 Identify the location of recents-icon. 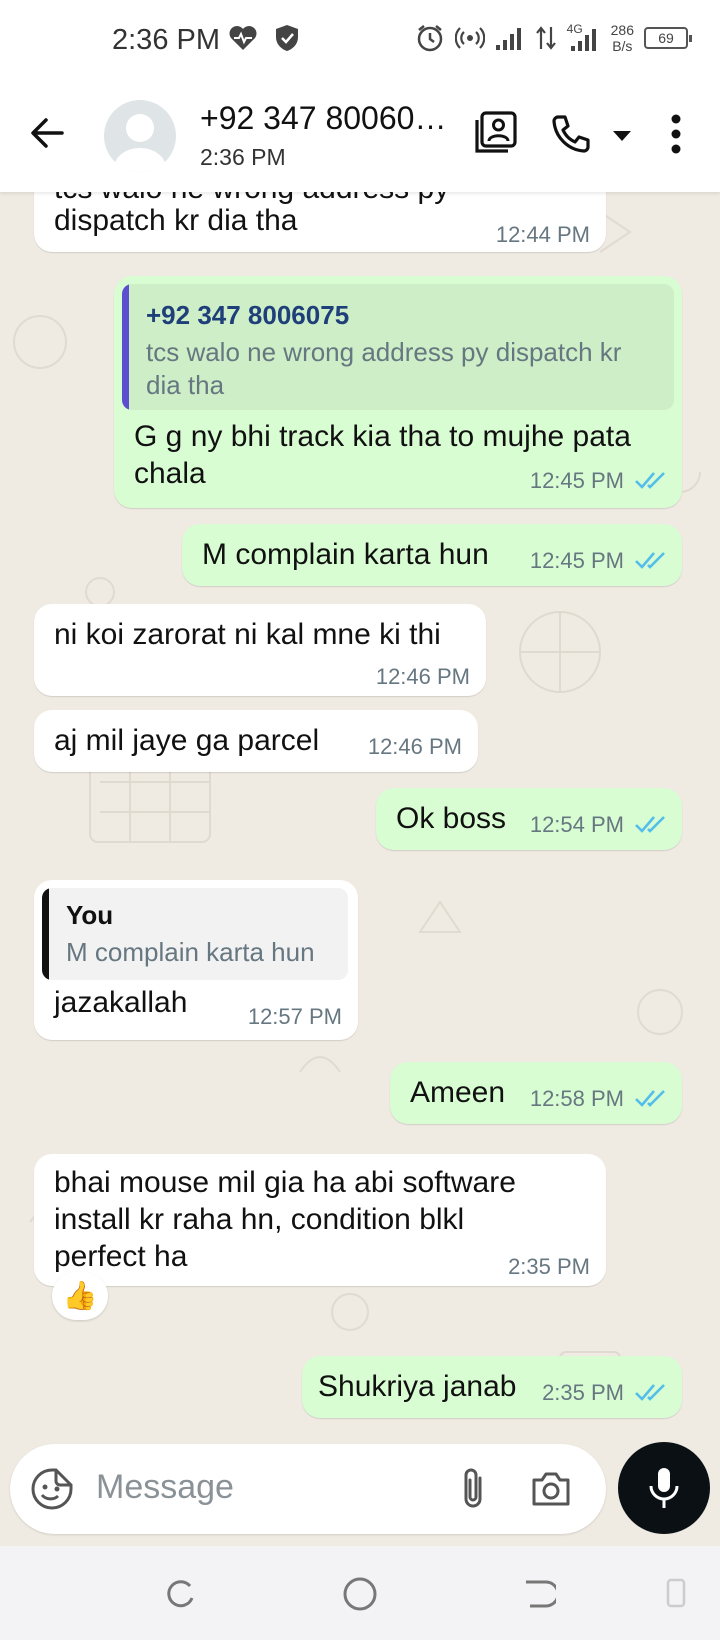
(179, 1593).